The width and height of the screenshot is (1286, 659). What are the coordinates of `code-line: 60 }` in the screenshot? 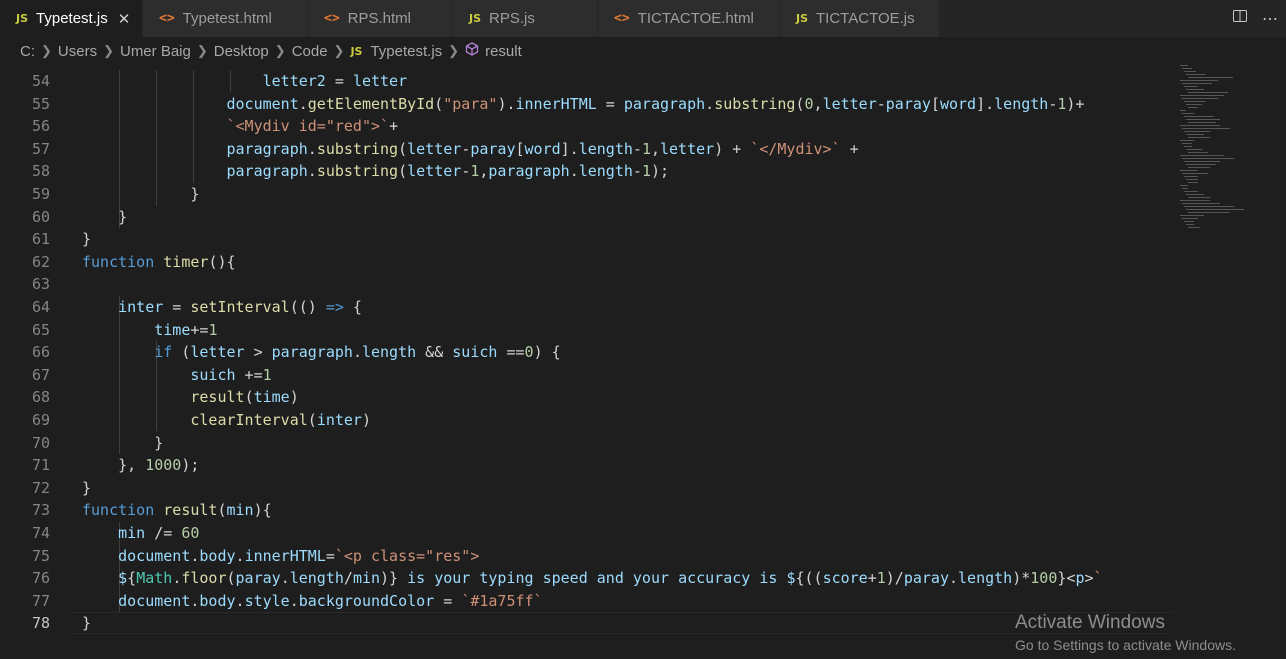 It's located at (79, 216).